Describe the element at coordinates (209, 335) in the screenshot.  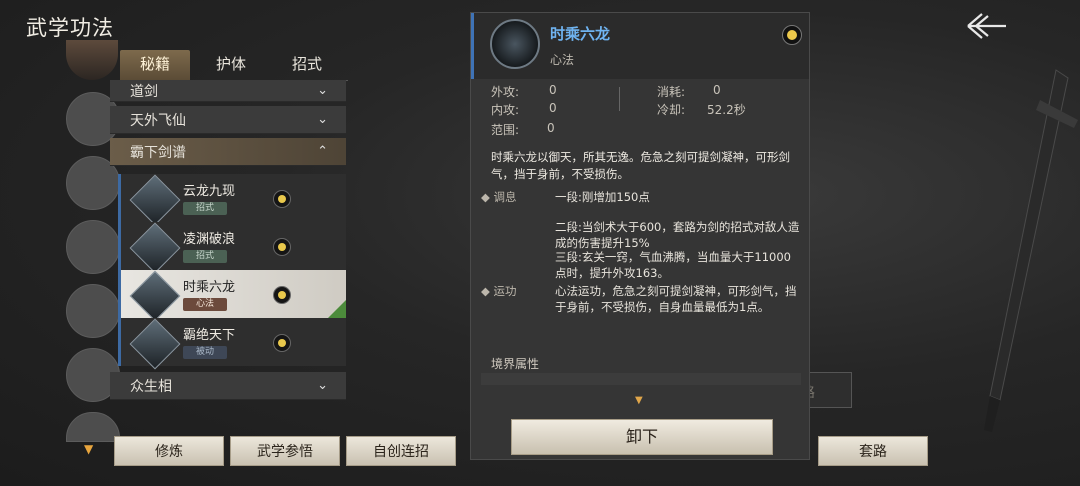
I see `skill-name: 霸绝天下` at that location.